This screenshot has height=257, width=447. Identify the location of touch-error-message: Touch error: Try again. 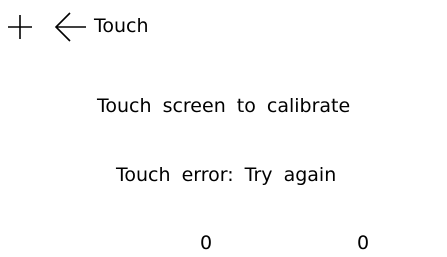
(226, 175).